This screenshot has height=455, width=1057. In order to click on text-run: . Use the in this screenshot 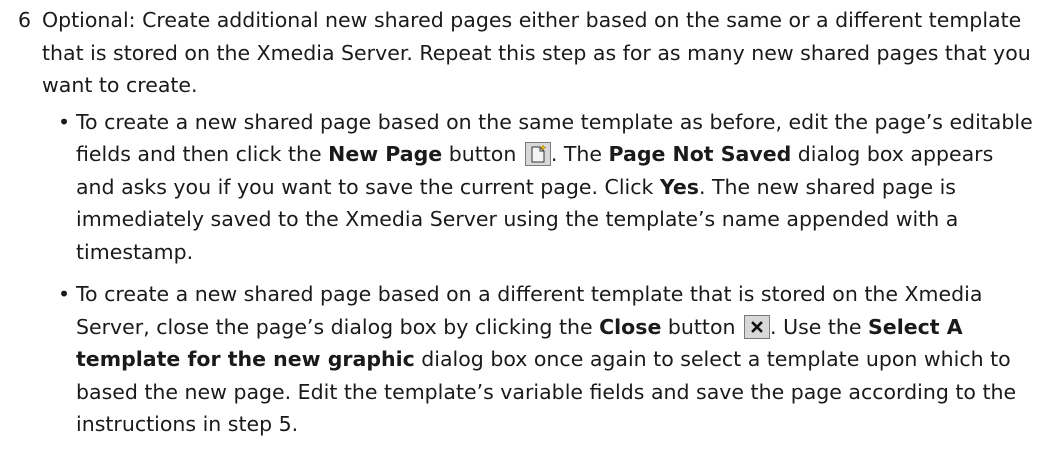, I will do `click(819, 326)`.